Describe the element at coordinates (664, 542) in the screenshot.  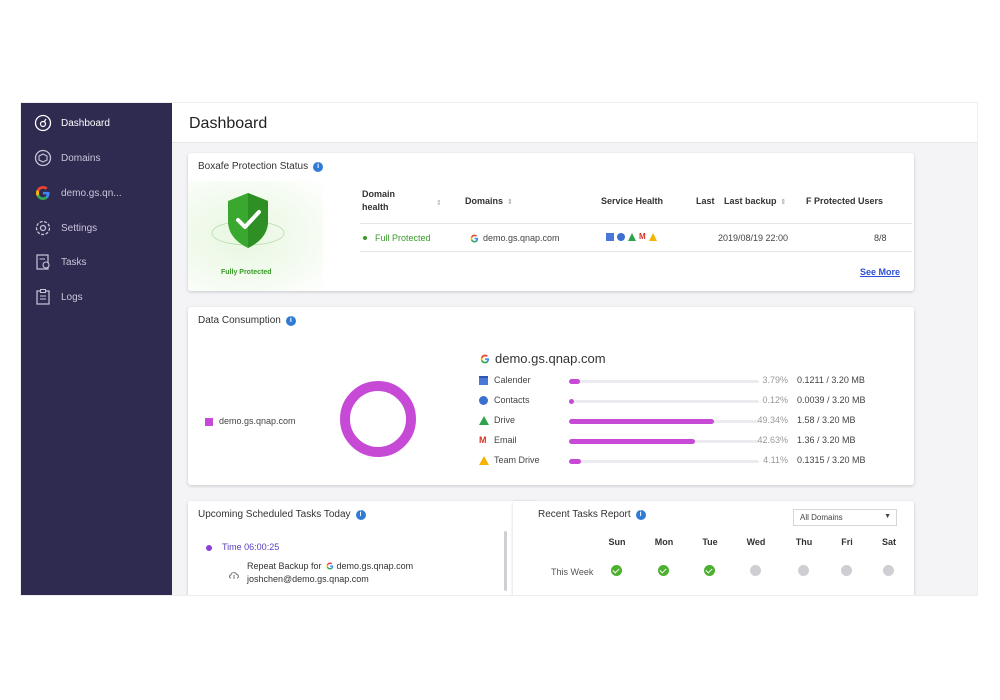
I see `day-header: Mon` at that location.